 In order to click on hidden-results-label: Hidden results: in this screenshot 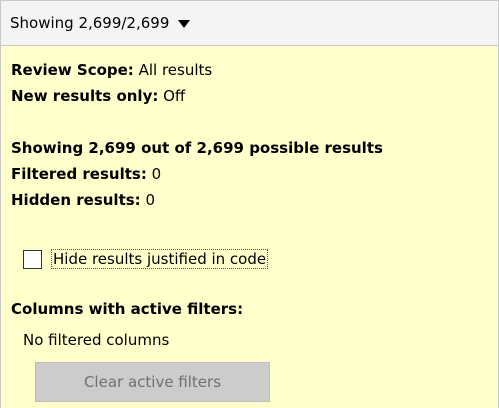, I will do `click(76, 200)`.